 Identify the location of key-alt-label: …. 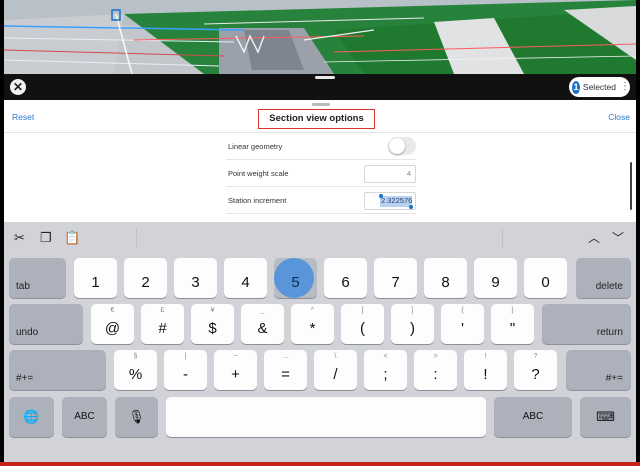
(285, 356).